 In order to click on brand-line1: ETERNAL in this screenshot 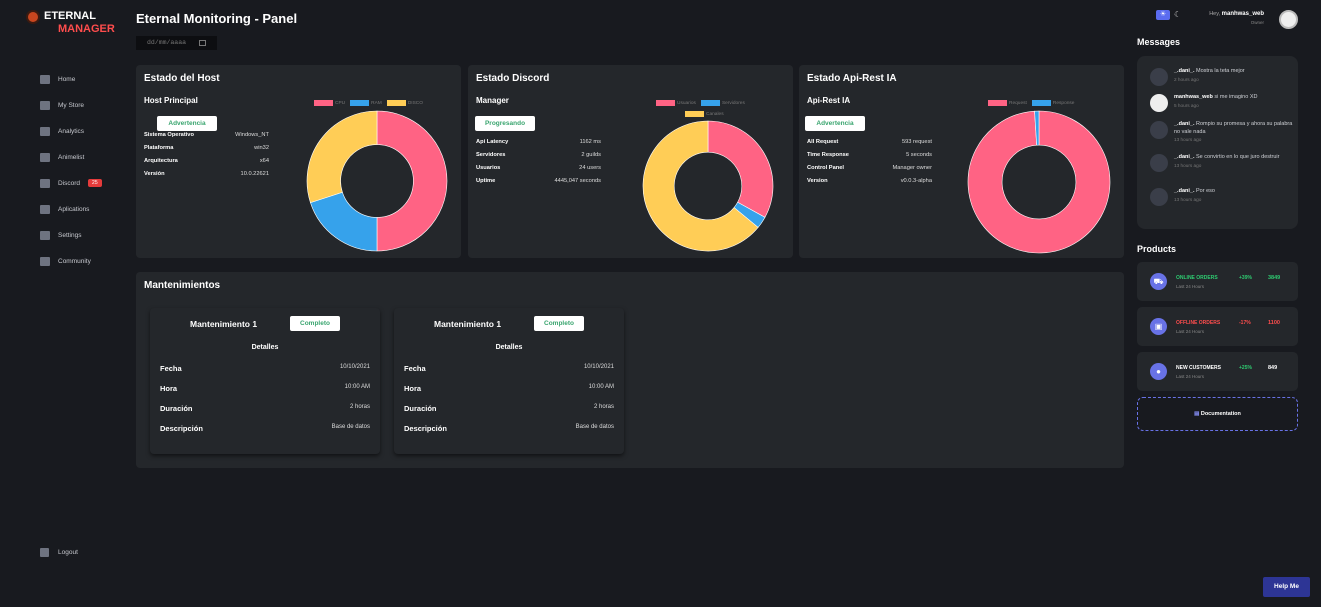, I will do `click(70, 16)`.